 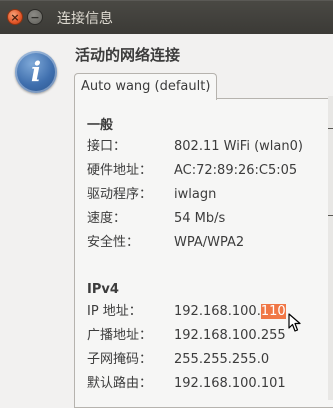 What do you see at coordinates (330, 248) in the screenshot?
I see `background-window-edge` at bounding box center [330, 248].